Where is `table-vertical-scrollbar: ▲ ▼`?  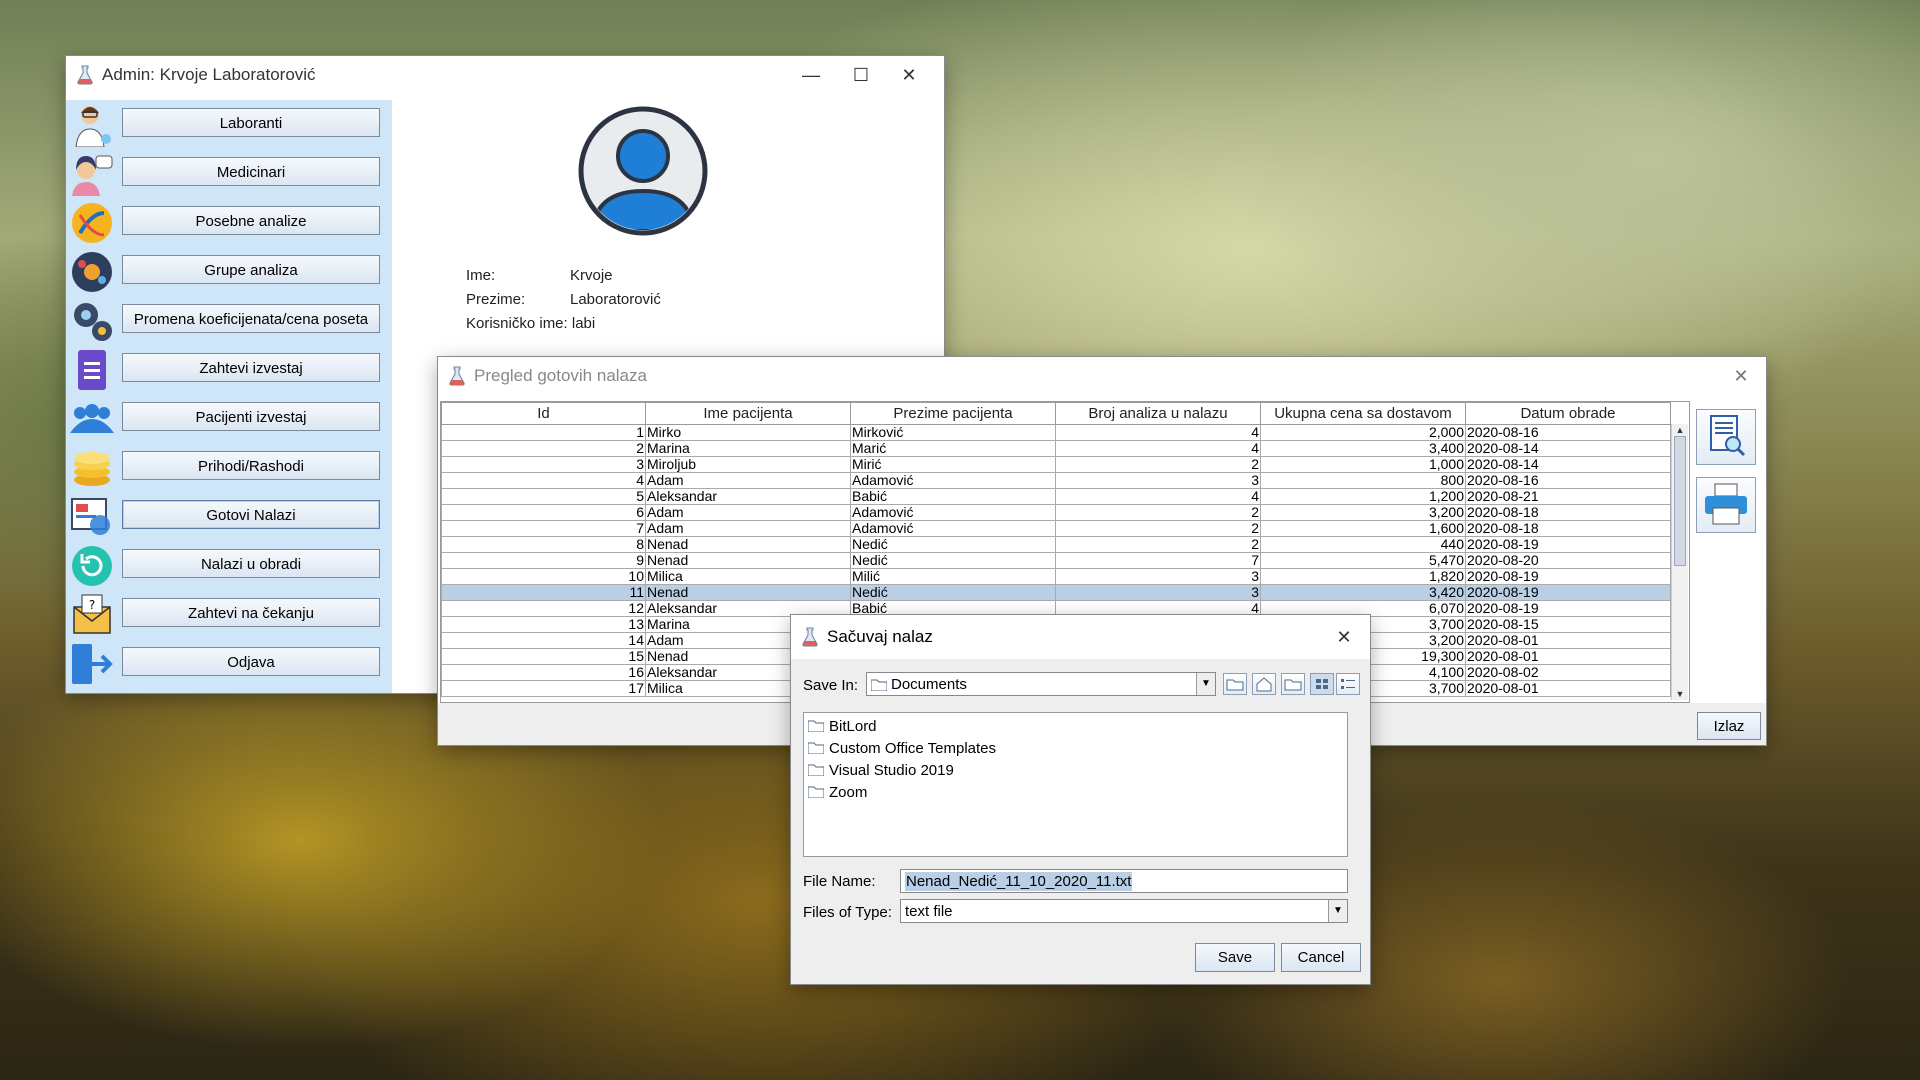
table-vertical-scrollbar: ▲ ▼ is located at coordinates (1679, 562).